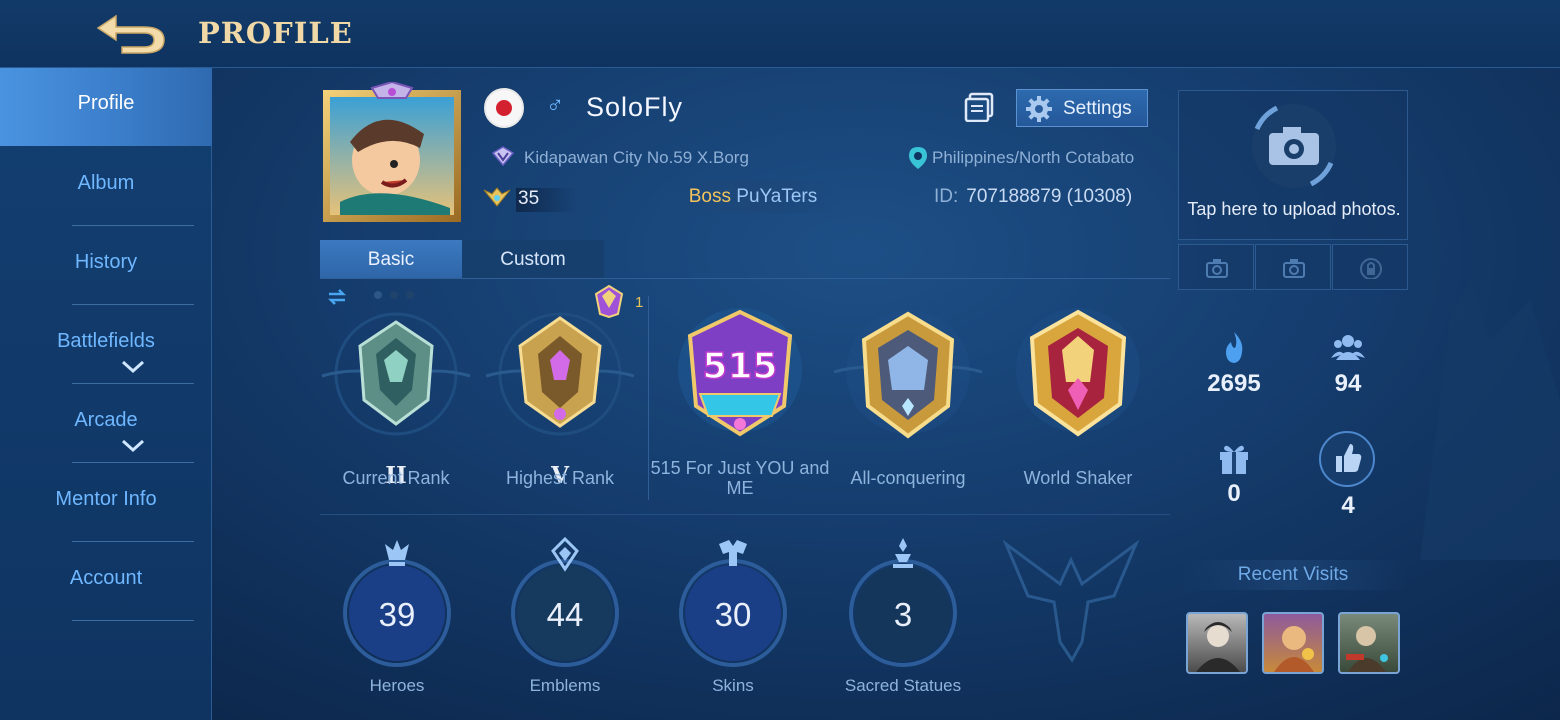 This screenshot has width=1560, height=720. What do you see at coordinates (733, 685) in the screenshot?
I see `stat-label: Skins` at bounding box center [733, 685].